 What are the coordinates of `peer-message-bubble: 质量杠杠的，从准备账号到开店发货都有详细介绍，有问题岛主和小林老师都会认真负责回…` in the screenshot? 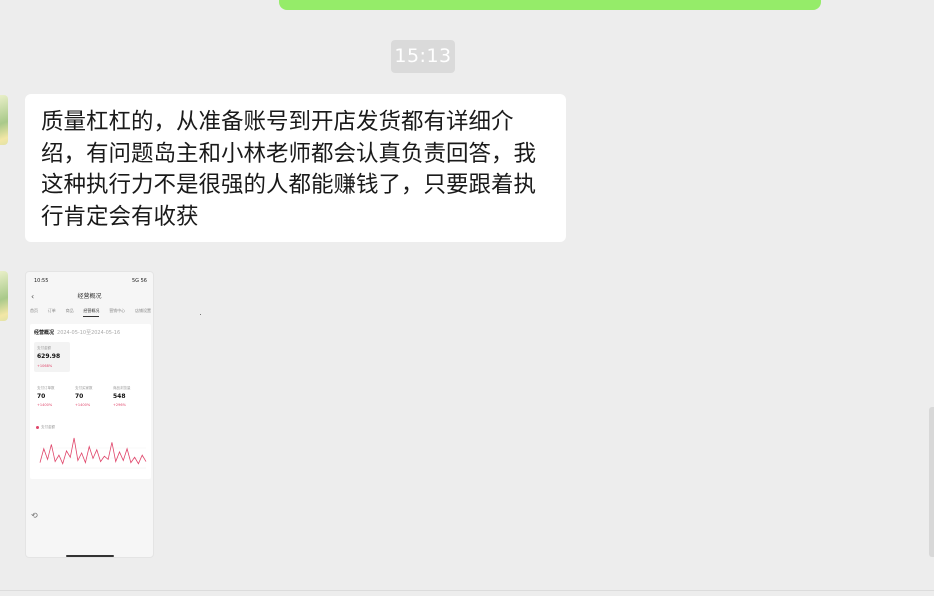 It's located at (295, 168).